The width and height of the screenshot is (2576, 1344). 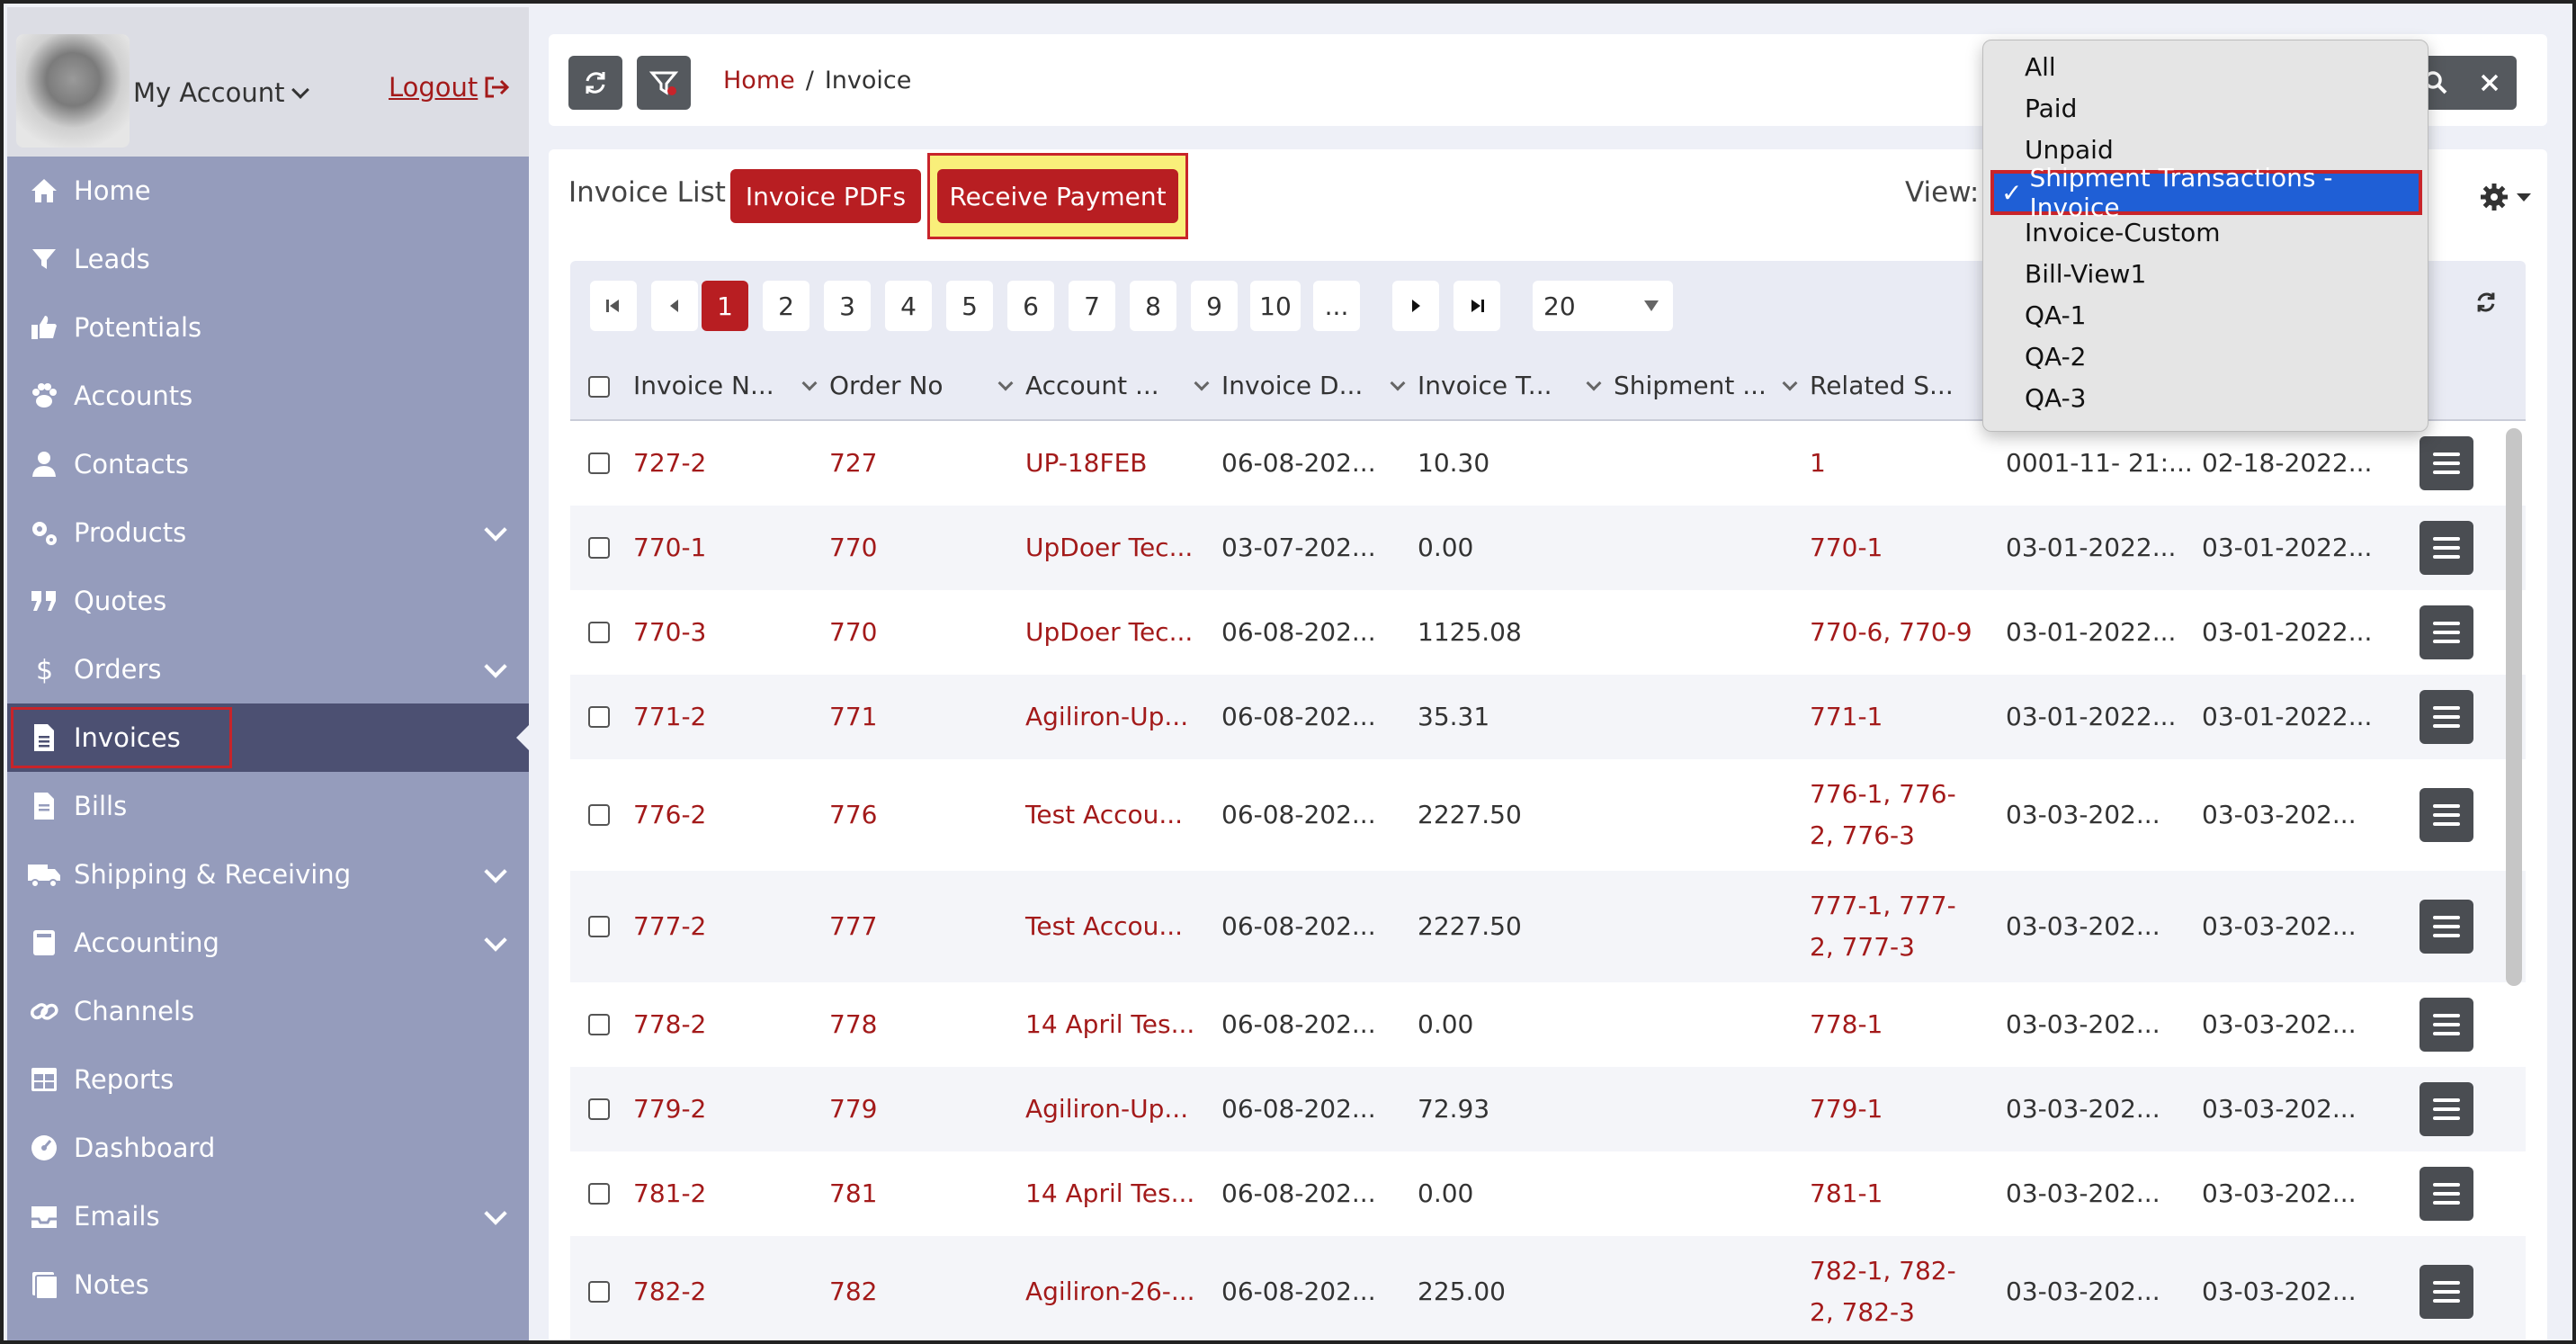 What do you see at coordinates (853, 926) in the screenshot?
I see `order-number-link: 777` at bounding box center [853, 926].